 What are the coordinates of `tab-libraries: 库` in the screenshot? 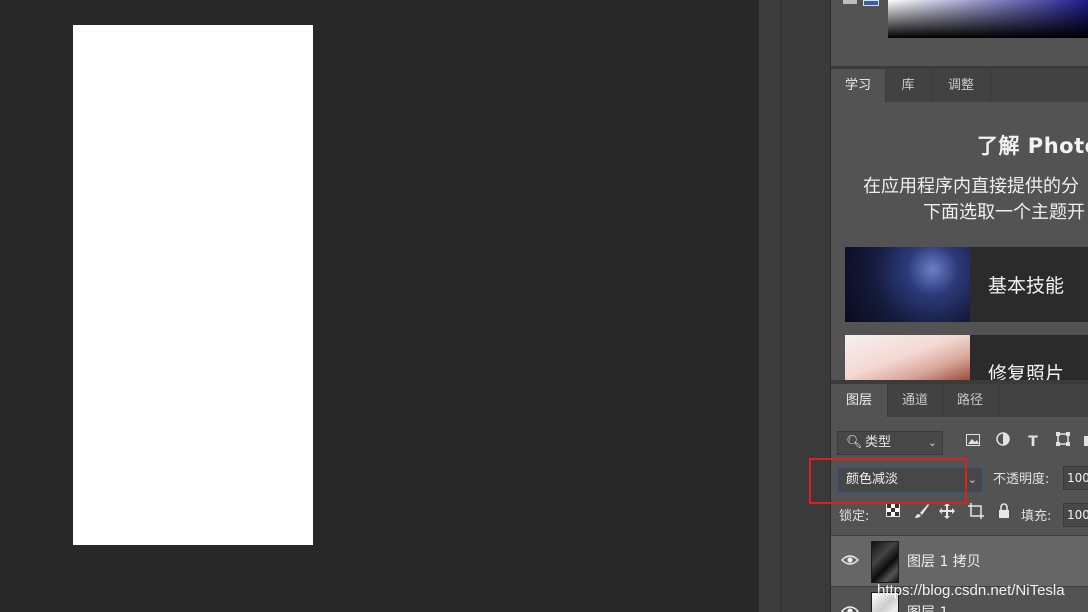 It's located at (908, 85).